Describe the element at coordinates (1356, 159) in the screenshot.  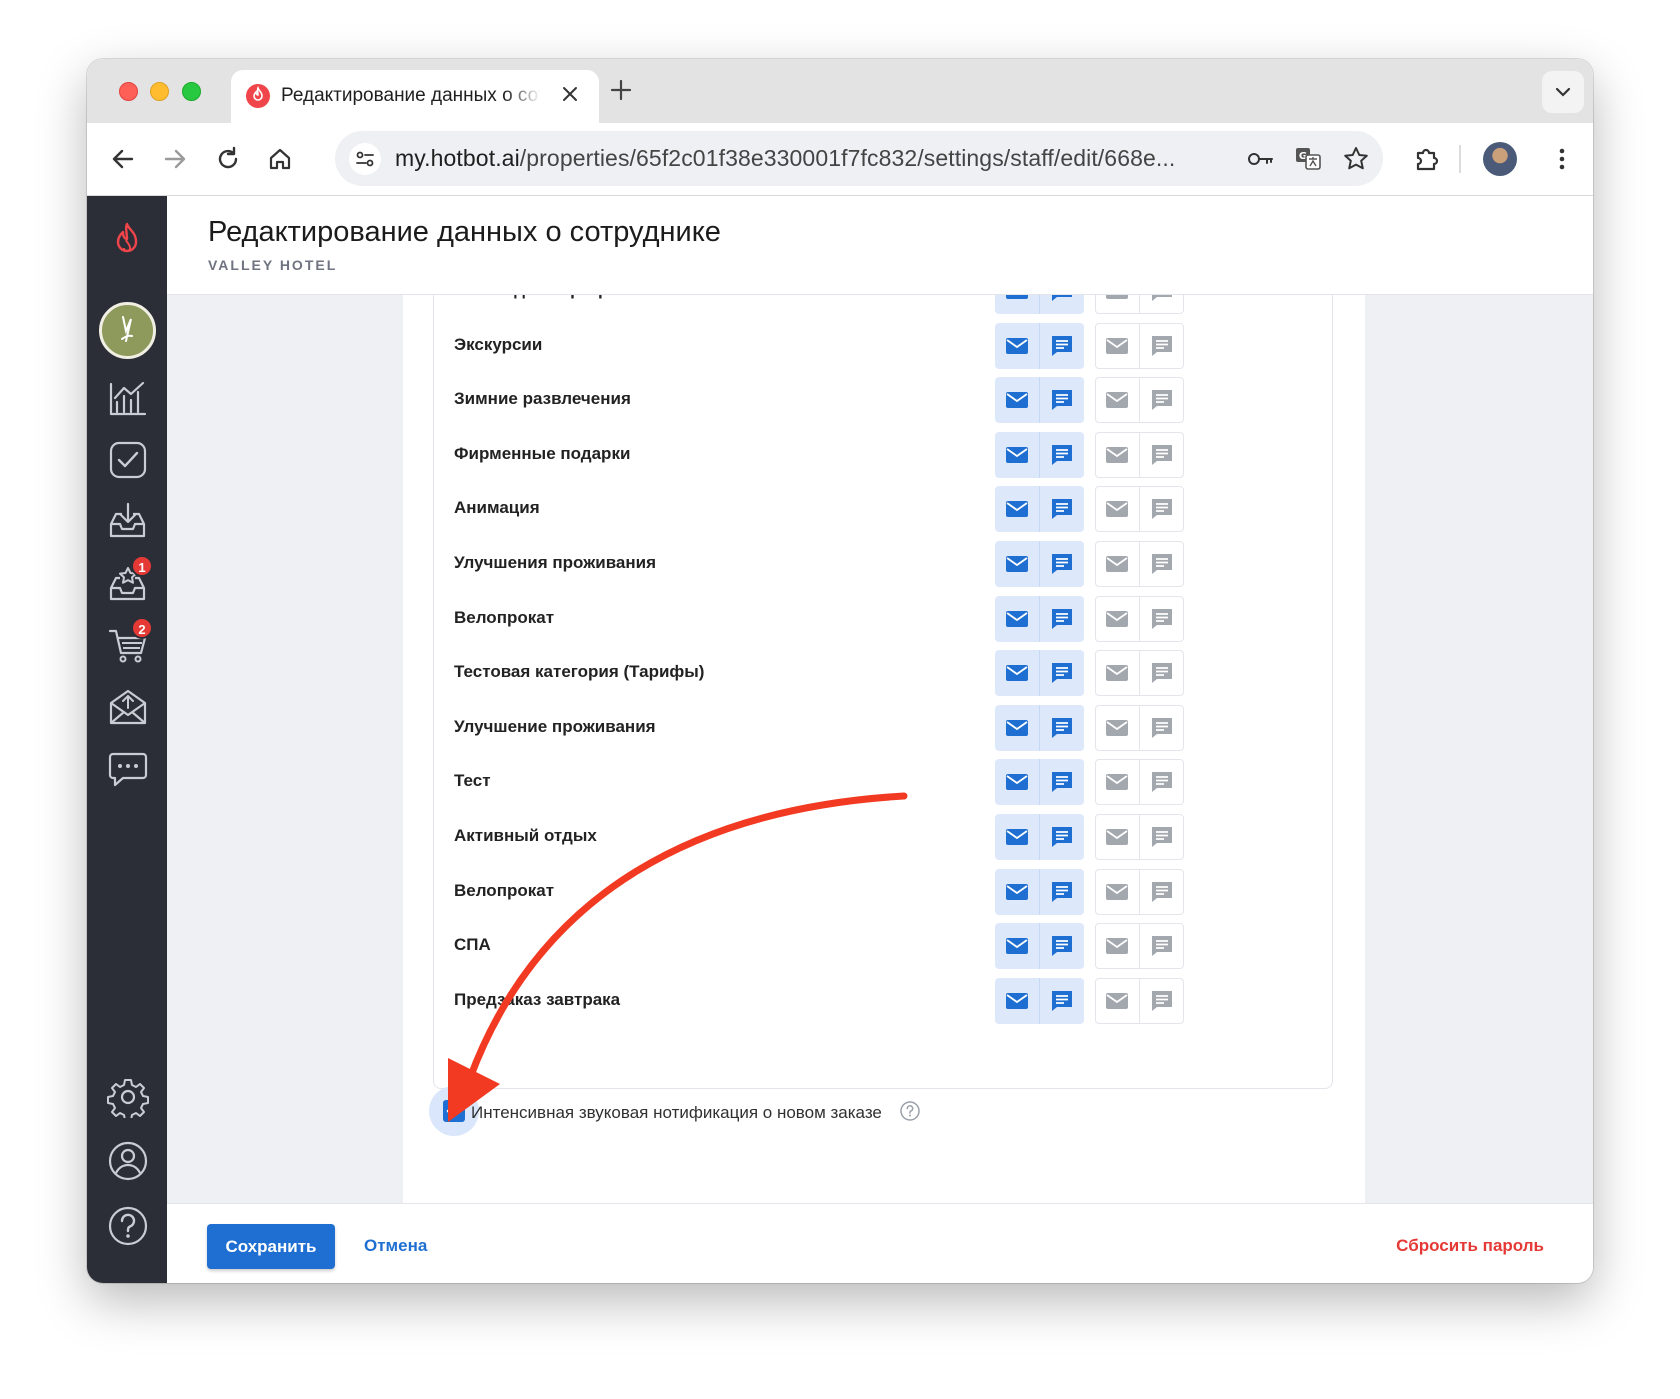
I see `bookmark-star-icon` at that location.